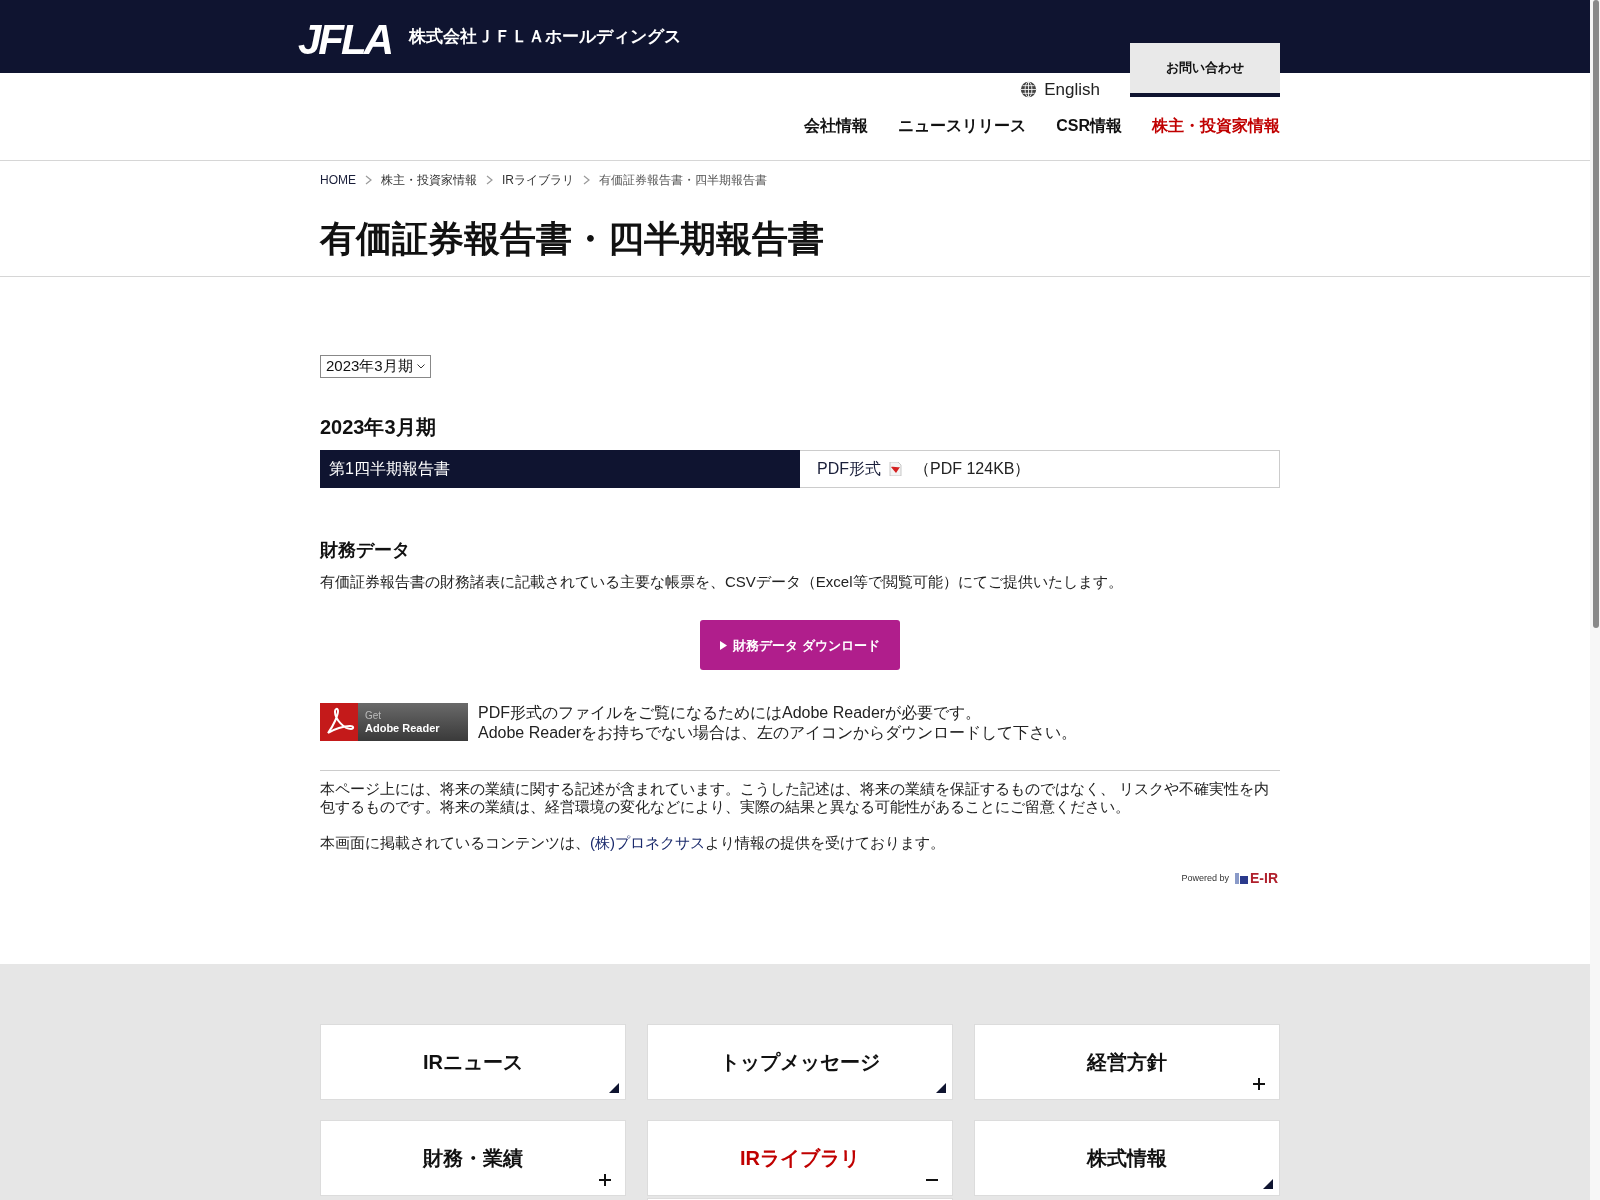  Describe the element at coordinates (1205, 70) in the screenshot. I see `contact-button: お問い合わせ` at that location.